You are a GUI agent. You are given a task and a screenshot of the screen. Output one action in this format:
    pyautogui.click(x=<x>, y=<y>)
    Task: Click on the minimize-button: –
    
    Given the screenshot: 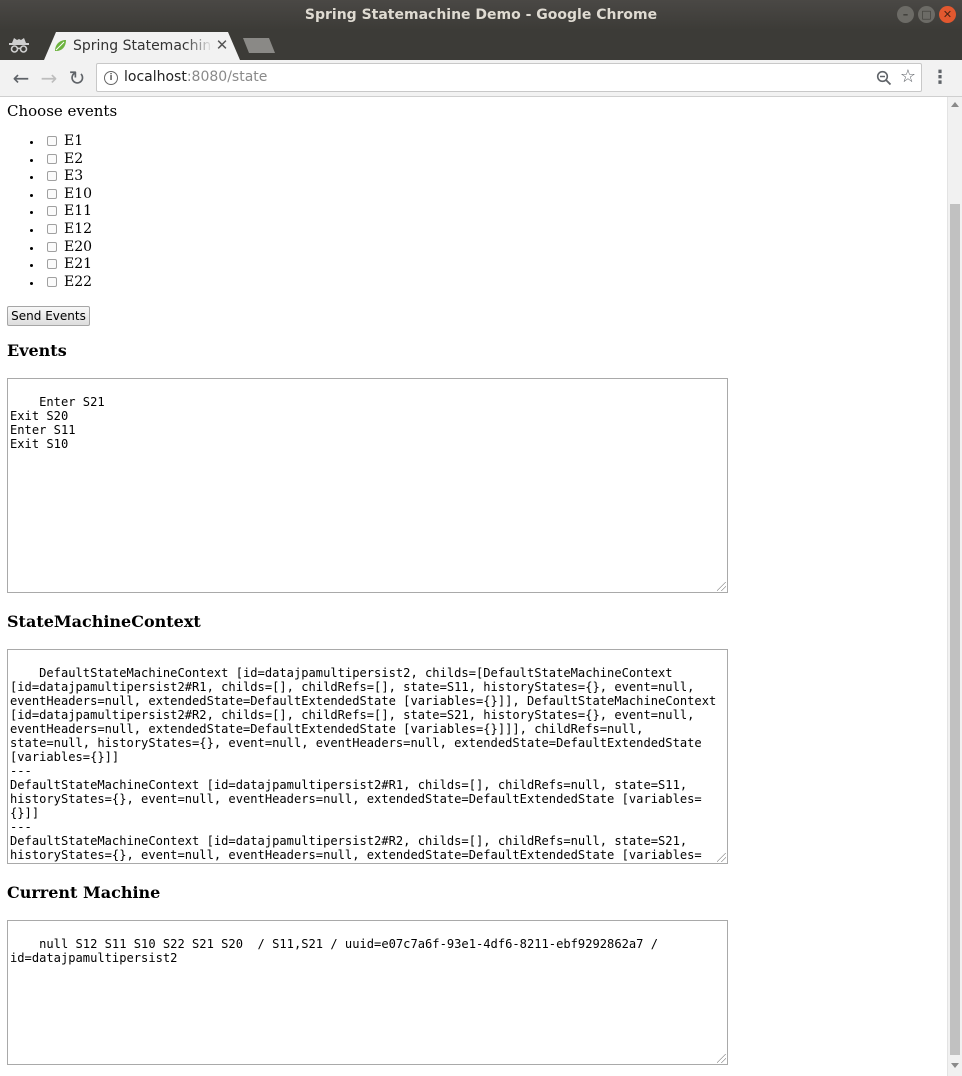 What is the action you would take?
    pyautogui.click(x=905, y=14)
    